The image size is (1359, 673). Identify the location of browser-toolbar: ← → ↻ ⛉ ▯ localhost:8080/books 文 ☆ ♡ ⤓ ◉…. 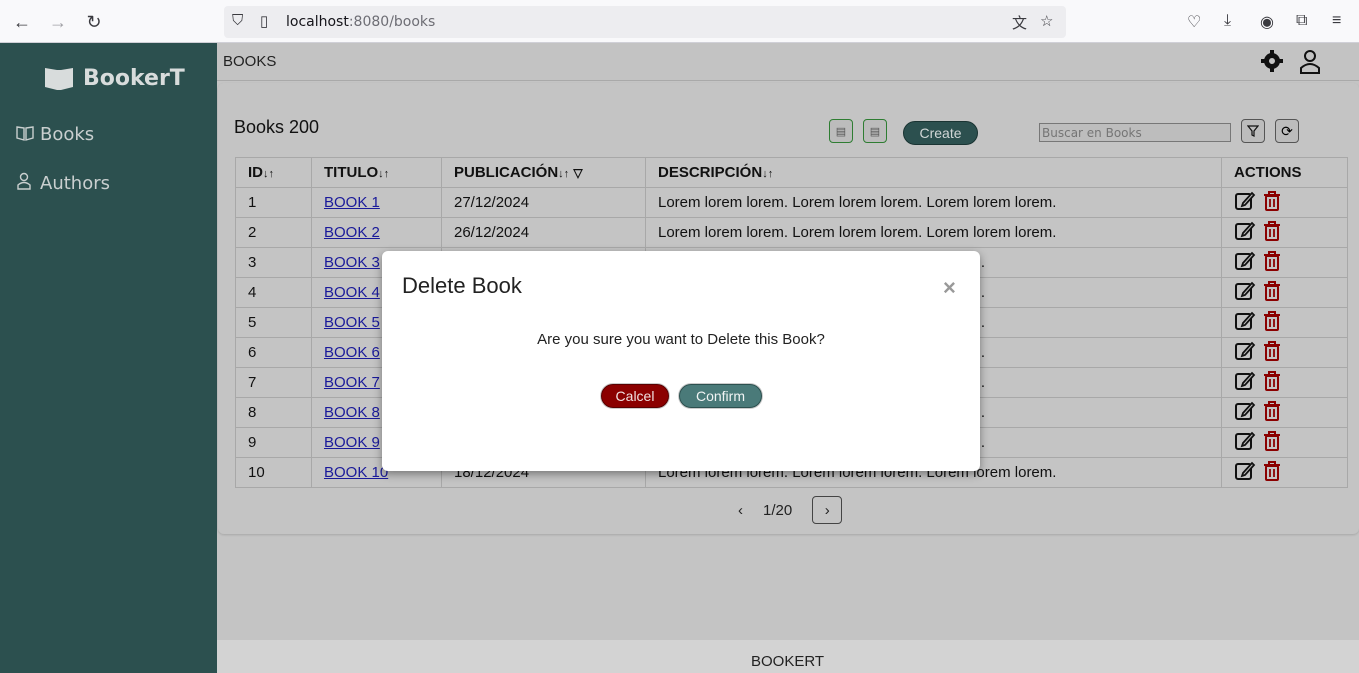
(679, 21).